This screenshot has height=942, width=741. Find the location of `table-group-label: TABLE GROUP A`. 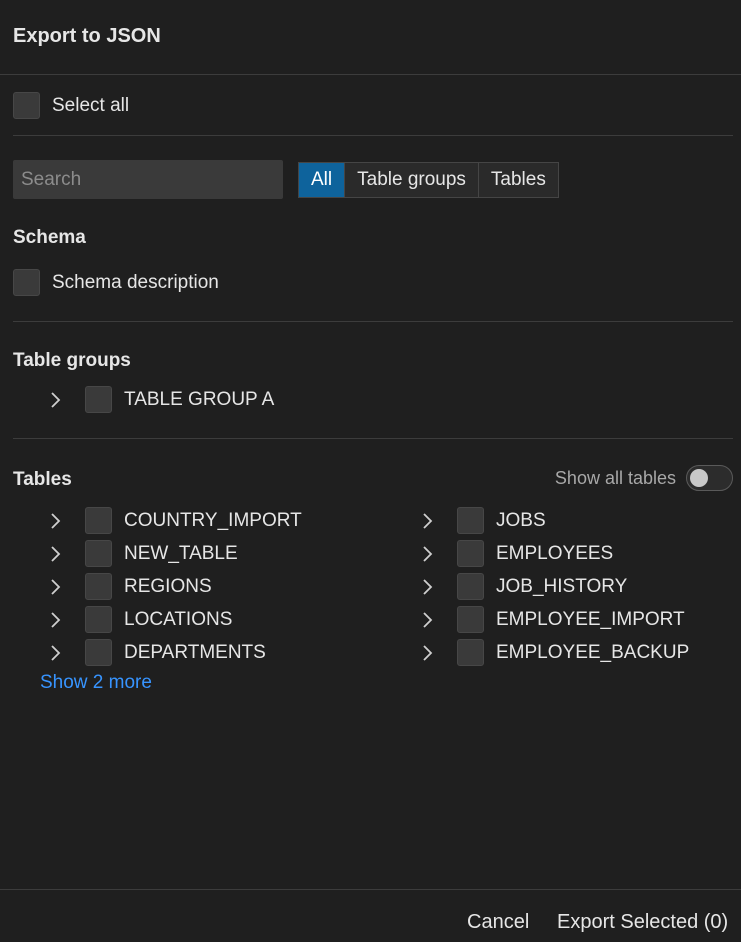

table-group-label: TABLE GROUP A is located at coordinates (199, 399).